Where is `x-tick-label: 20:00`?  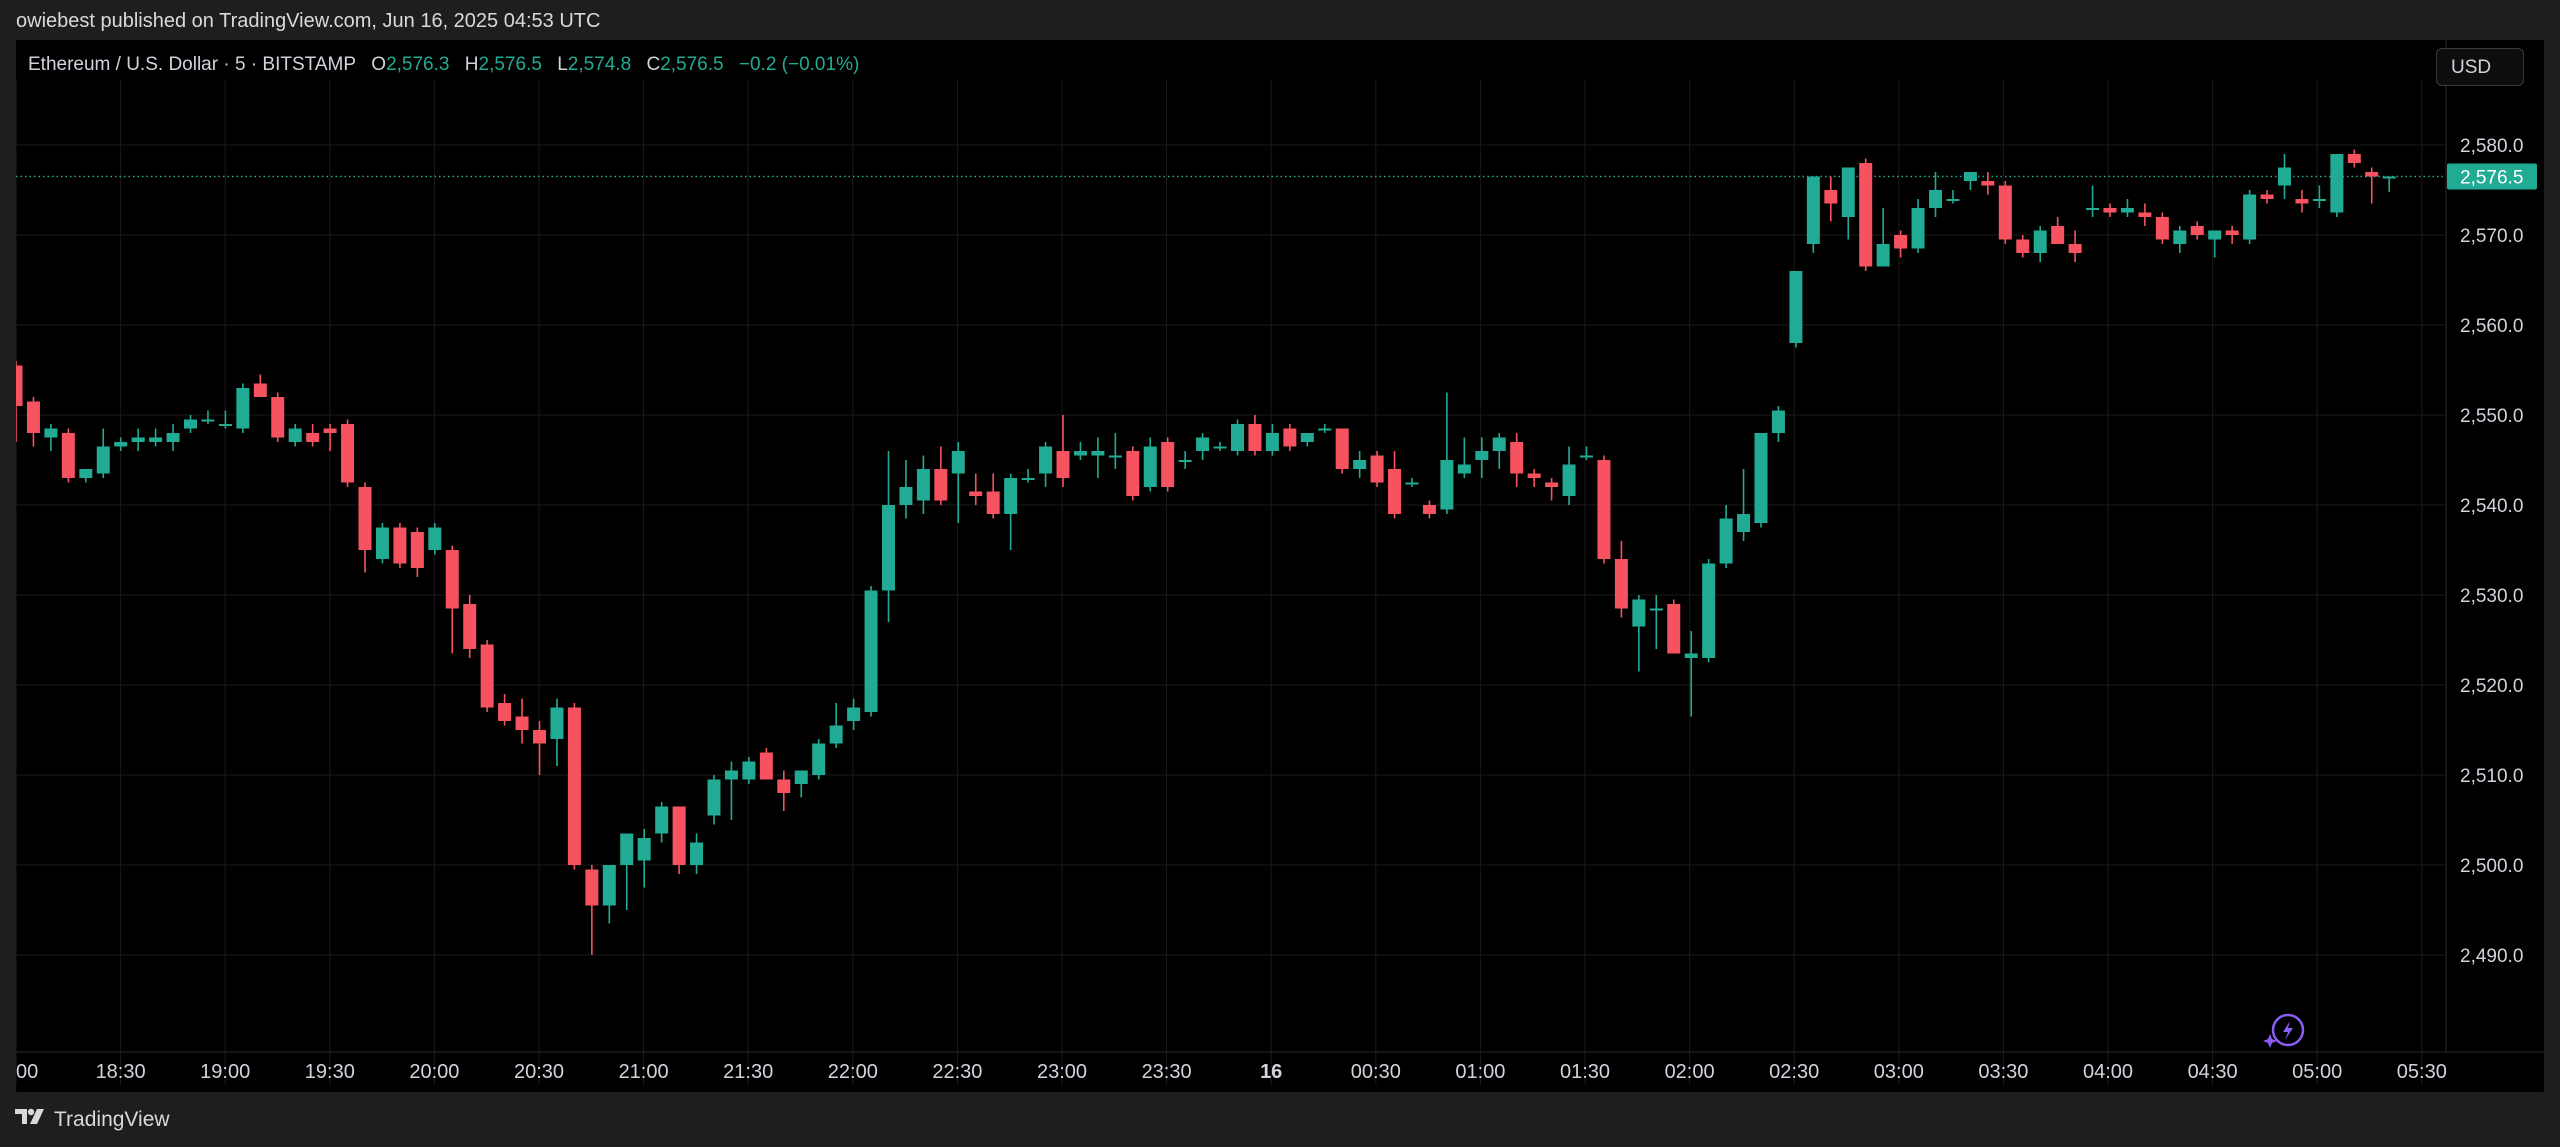
x-tick-label: 20:00 is located at coordinates (434, 1072).